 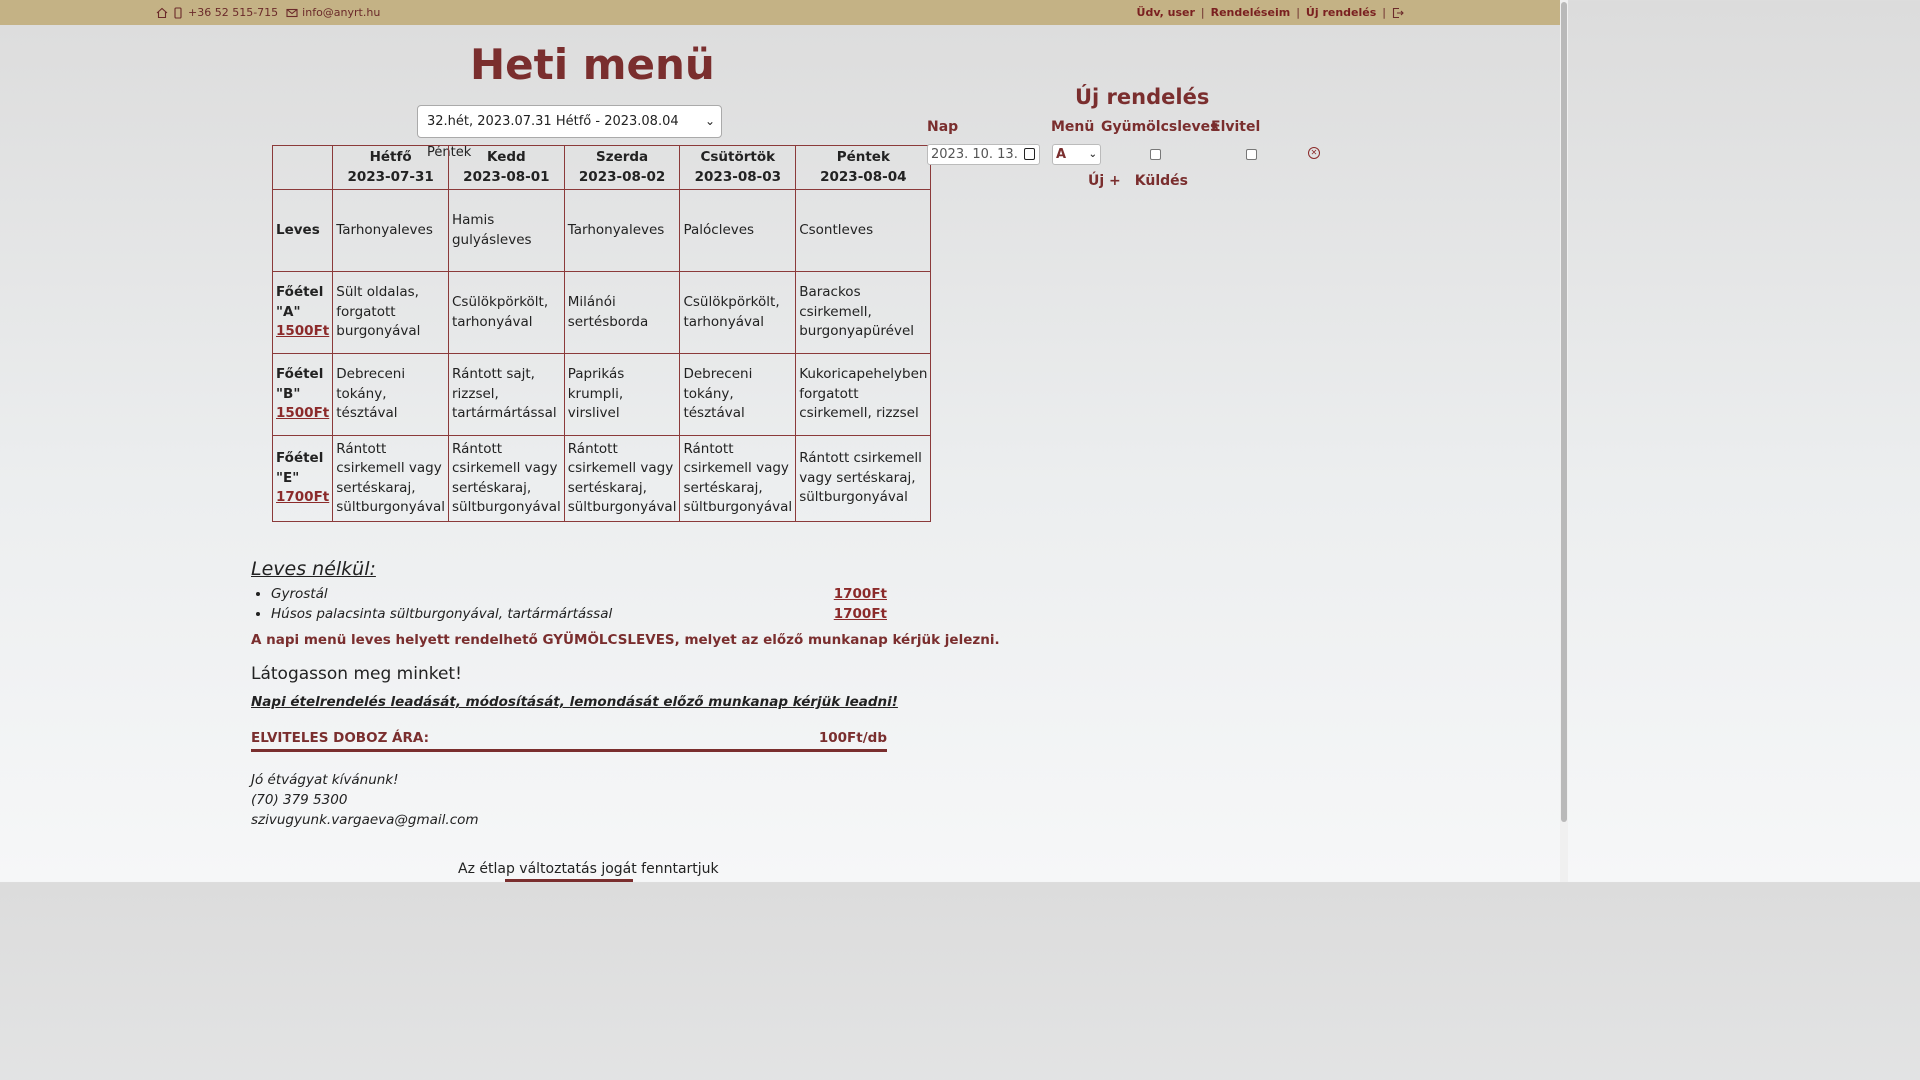 What do you see at coordinates (569, 880) in the screenshot?
I see `divider` at bounding box center [569, 880].